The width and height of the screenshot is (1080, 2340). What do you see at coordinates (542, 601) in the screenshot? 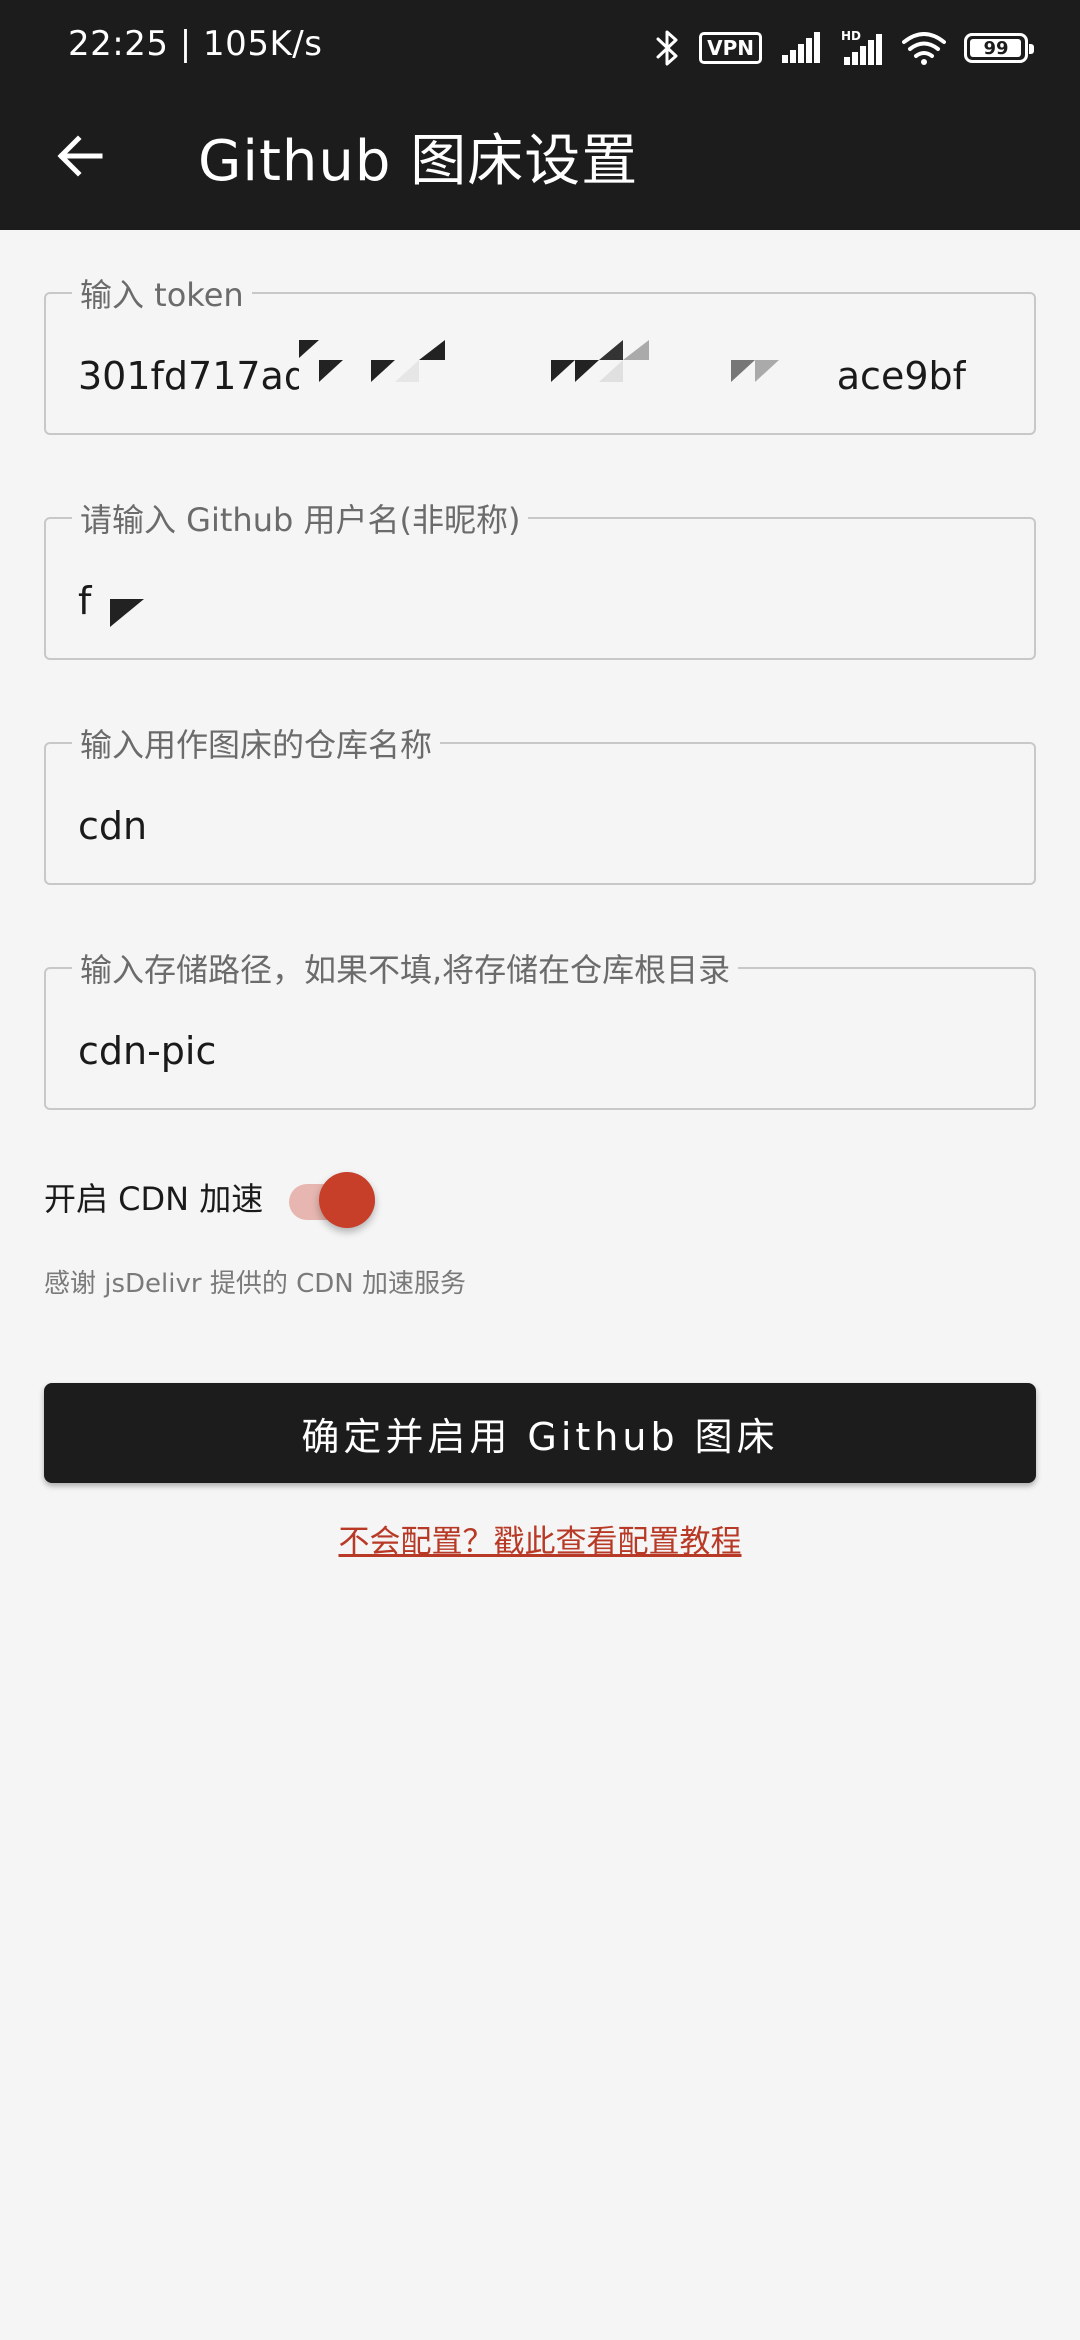
I see `username-input: f` at bounding box center [542, 601].